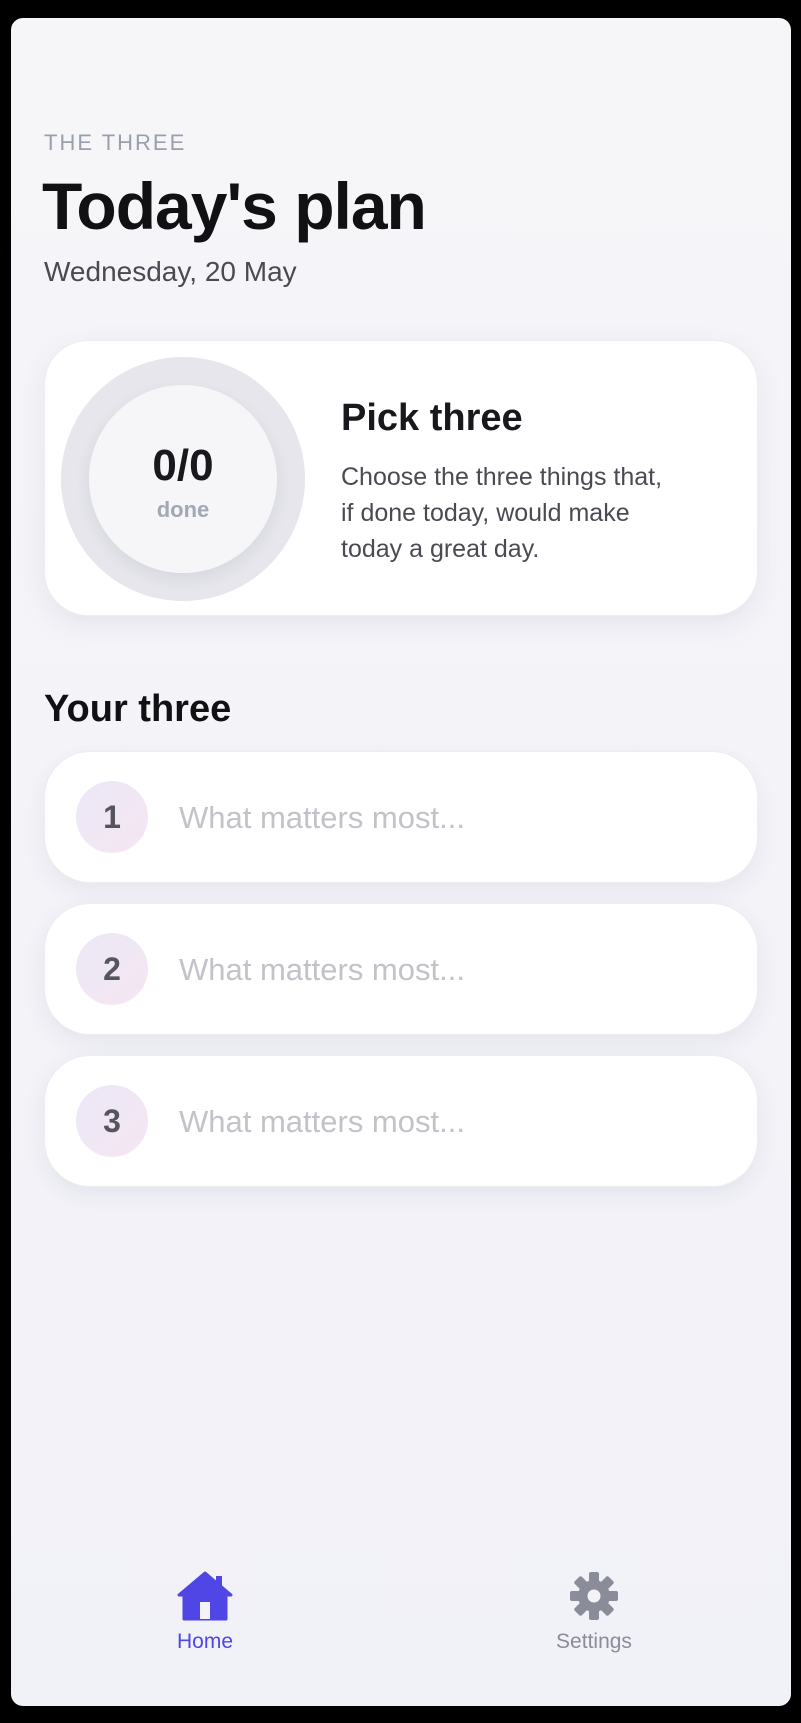  What do you see at coordinates (594, 1596) in the screenshot?
I see `gear-icon` at bounding box center [594, 1596].